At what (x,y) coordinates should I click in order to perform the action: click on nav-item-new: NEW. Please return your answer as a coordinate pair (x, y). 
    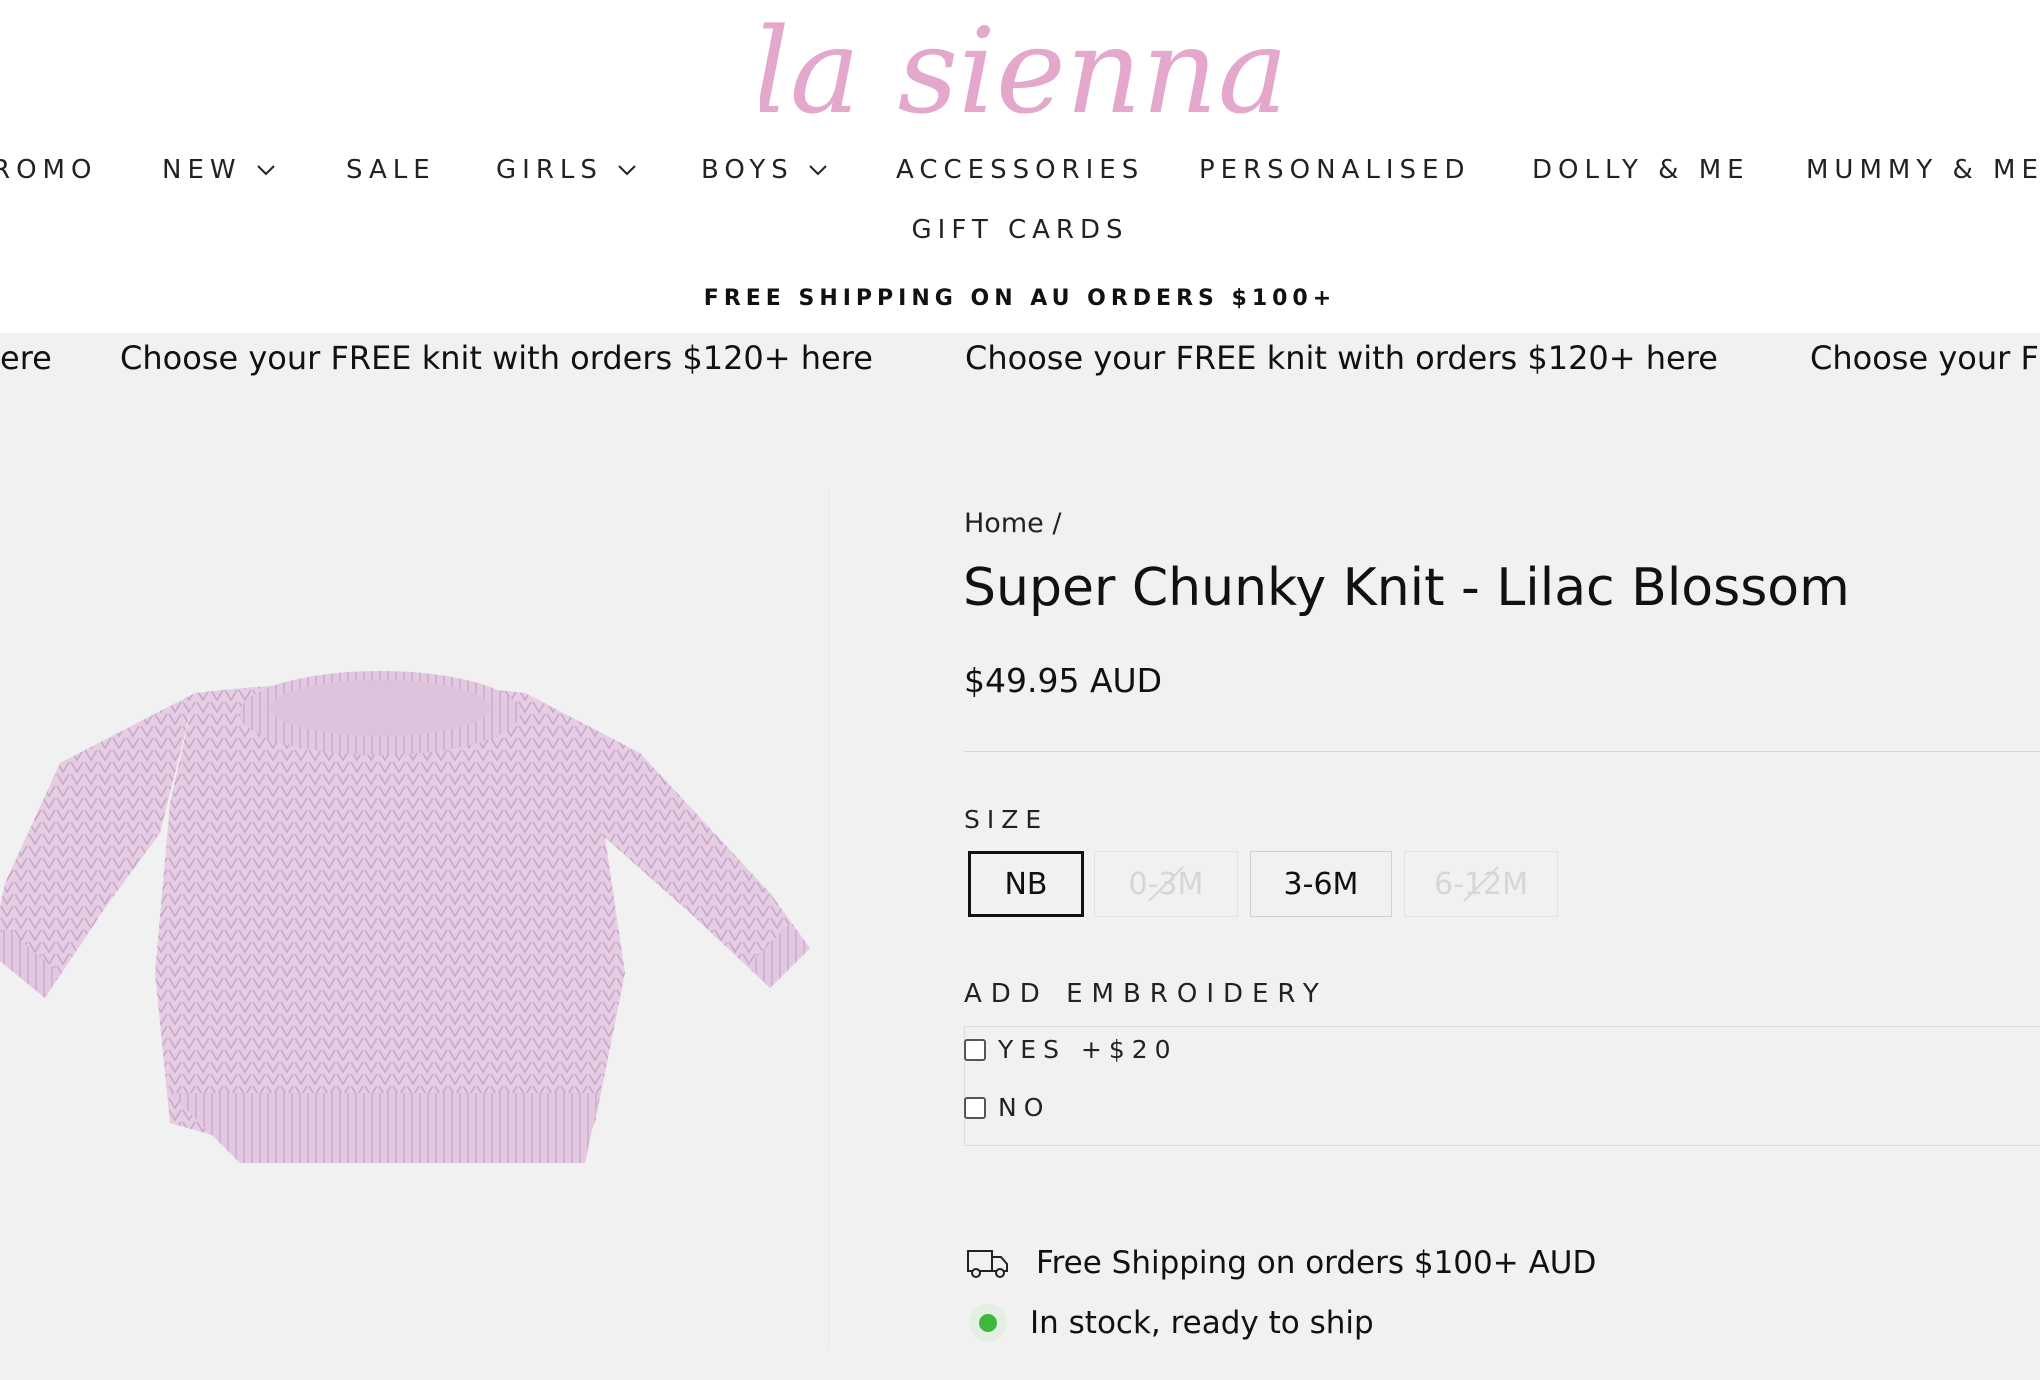
    Looking at the image, I should click on (219, 170).